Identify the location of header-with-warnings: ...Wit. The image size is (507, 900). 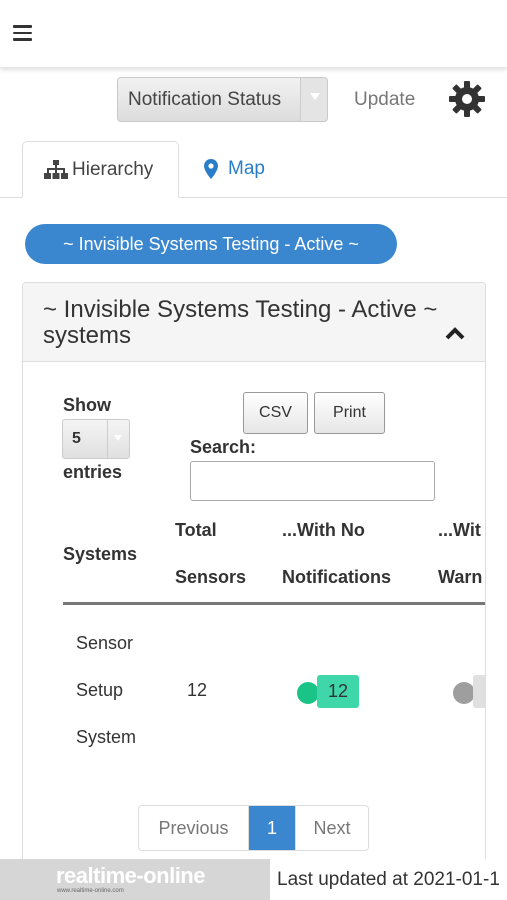
(459, 530).